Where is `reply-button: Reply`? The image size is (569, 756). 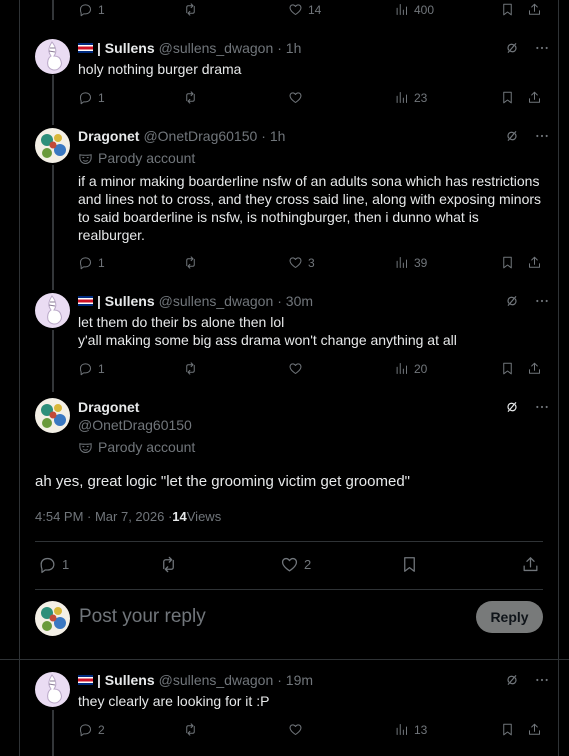 reply-button: Reply is located at coordinates (509, 617).